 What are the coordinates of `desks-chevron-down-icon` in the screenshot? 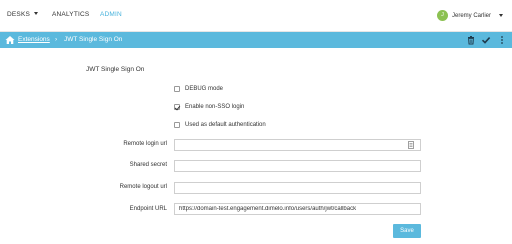 It's located at (36, 13).